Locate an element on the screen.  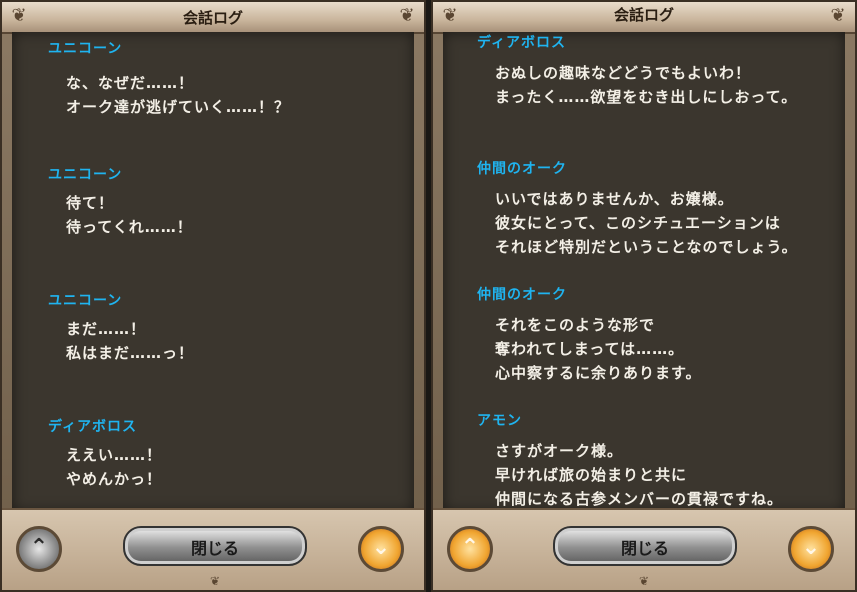
dialogue-line: おぬしの趣味などどうでもよいわ！ is located at coordinates (623, 73).